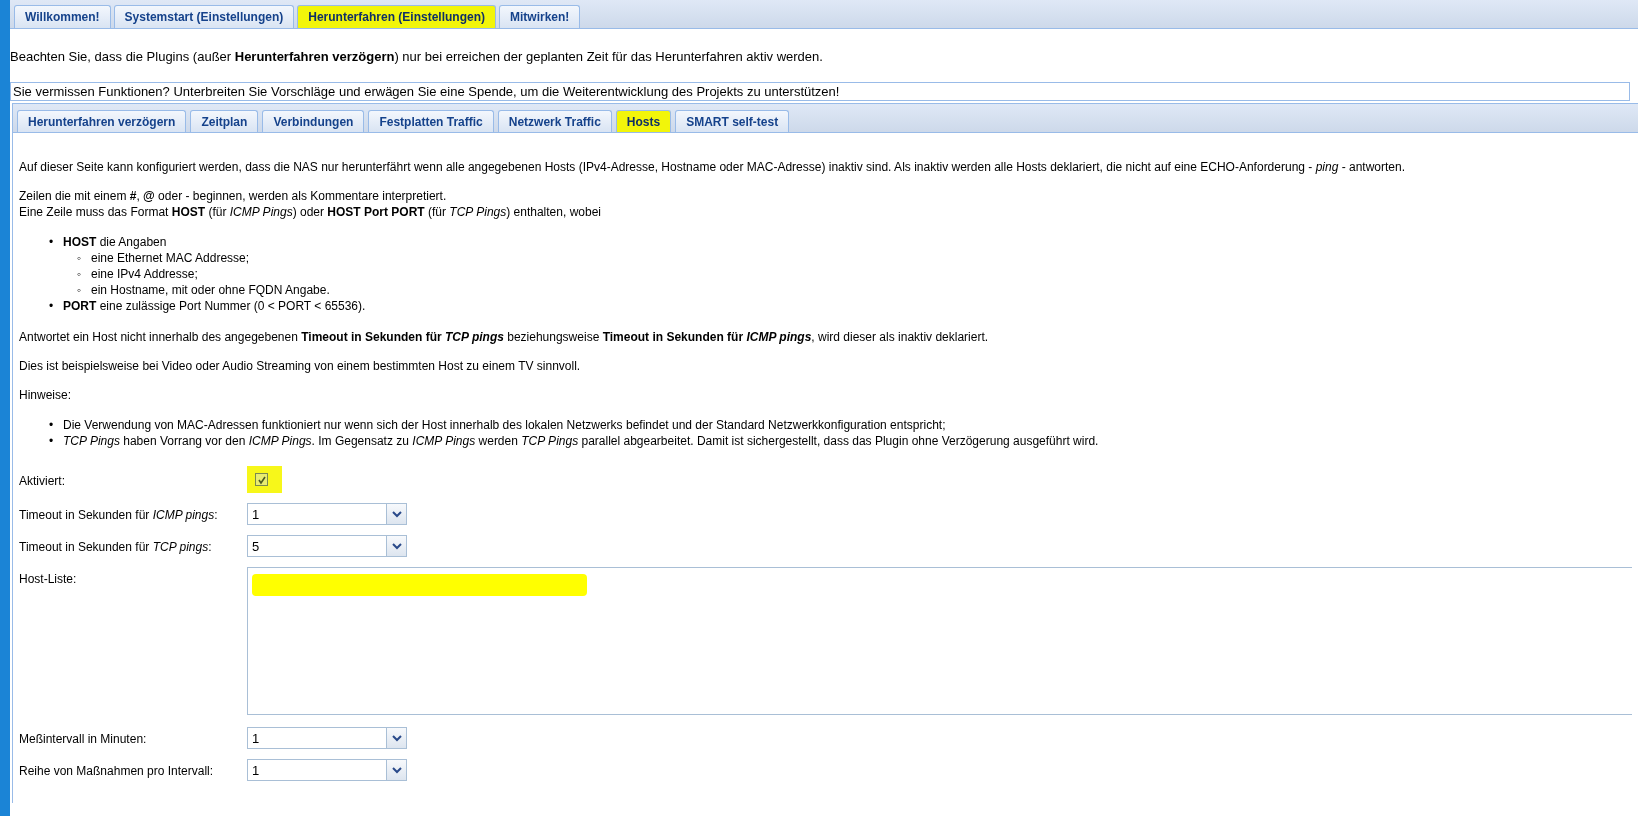 The width and height of the screenshot is (1638, 816). I want to click on banner-text: Sie vermissen Funktionen? Unterbreiten Sie Vorschläge und erwägen Sie eine Spende, um die Weiterentwicklung des Projekts zu unterstützen!, so click(820, 91).